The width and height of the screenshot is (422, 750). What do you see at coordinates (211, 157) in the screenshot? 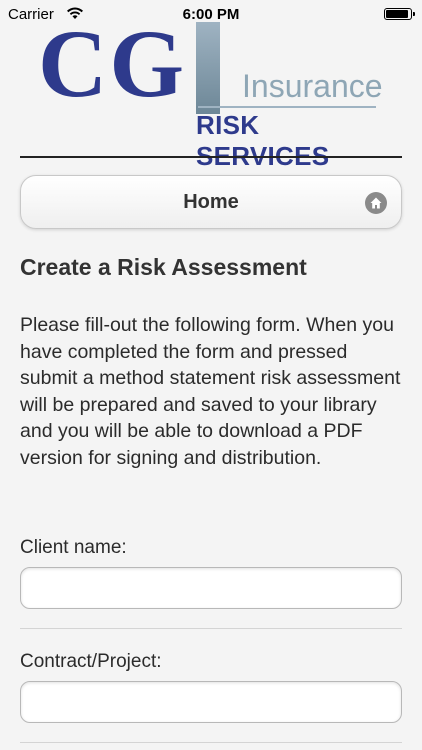
I see `header-divider` at bounding box center [211, 157].